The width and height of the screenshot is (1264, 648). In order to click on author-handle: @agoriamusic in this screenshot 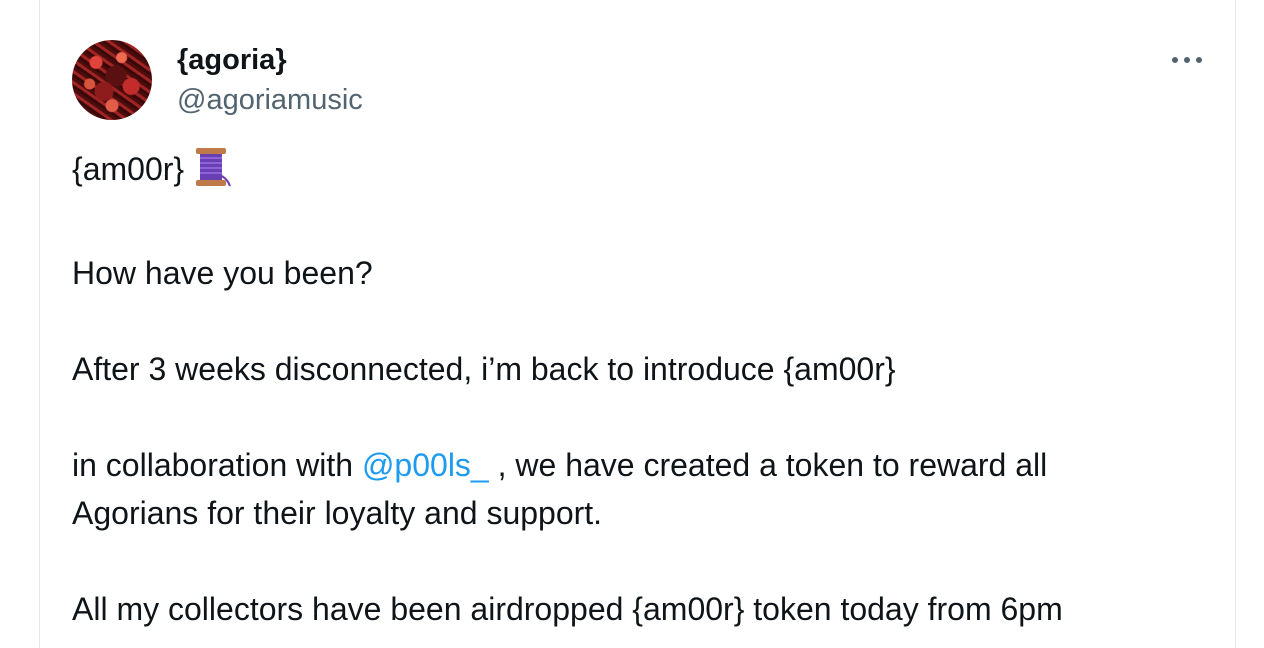, I will do `click(270, 100)`.